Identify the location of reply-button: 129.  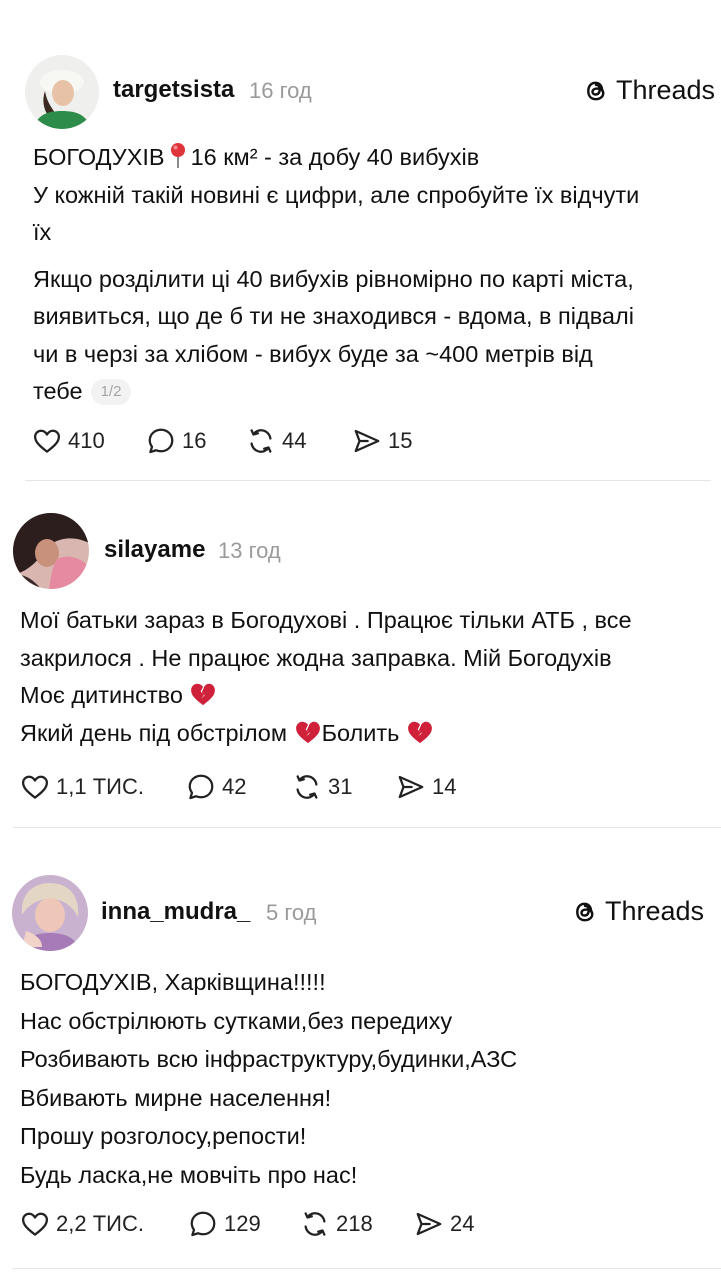
(244, 1224).